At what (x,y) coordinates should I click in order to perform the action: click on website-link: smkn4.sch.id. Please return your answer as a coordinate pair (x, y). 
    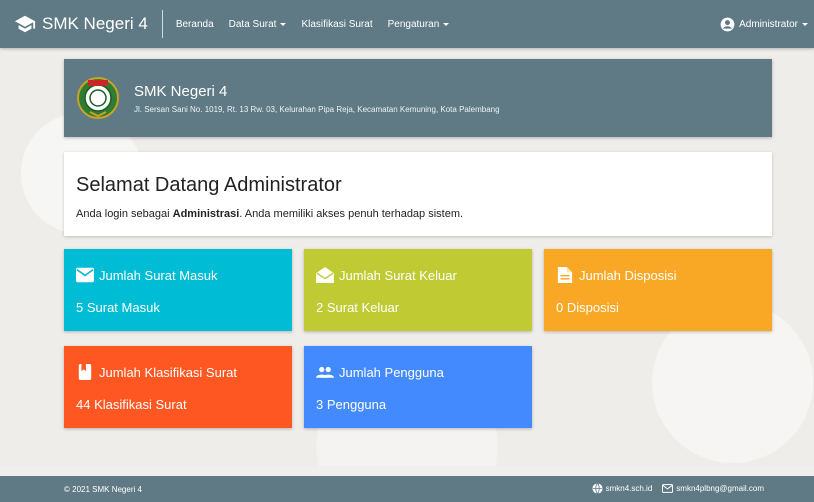
    Looking at the image, I should click on (622, 488).